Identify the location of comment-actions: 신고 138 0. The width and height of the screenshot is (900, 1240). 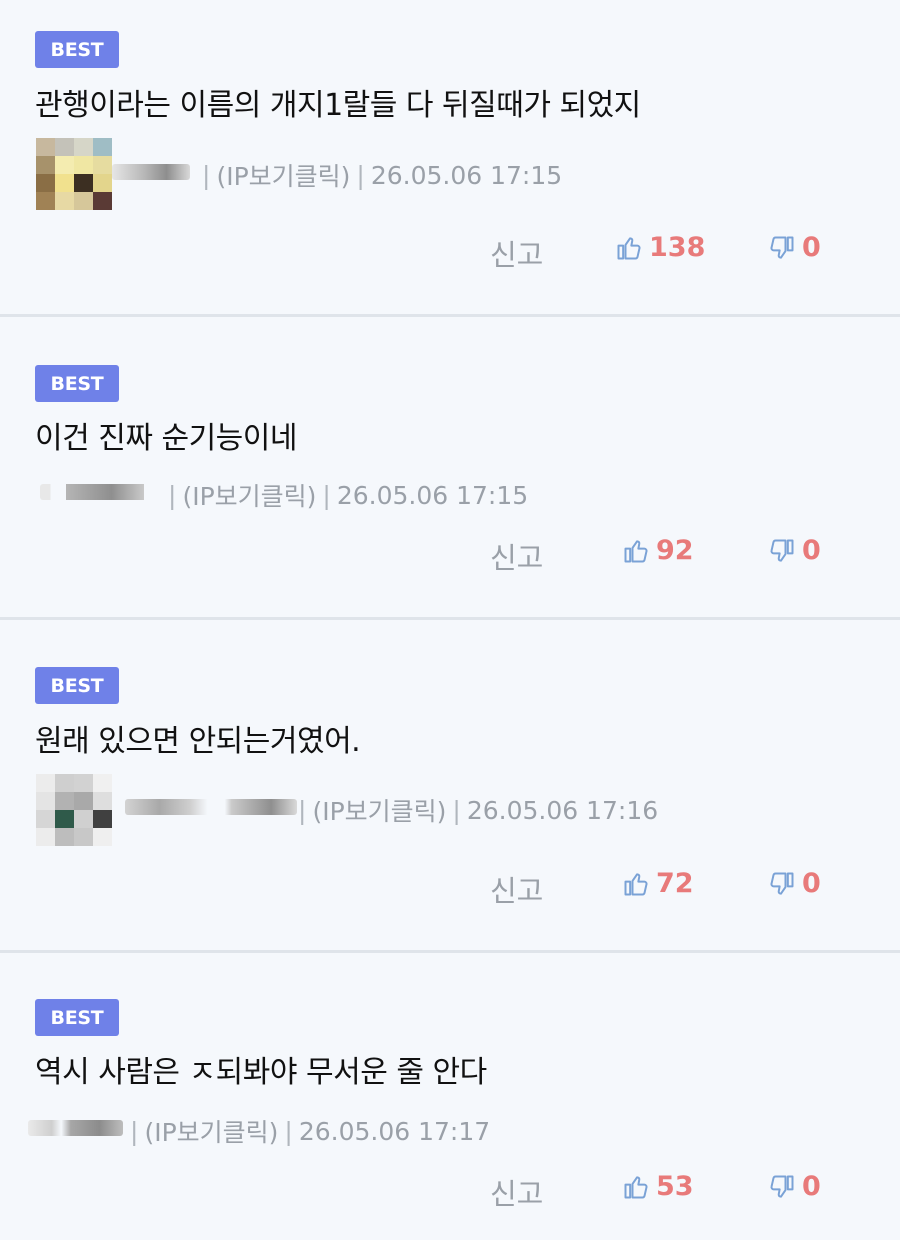
(450, 252).